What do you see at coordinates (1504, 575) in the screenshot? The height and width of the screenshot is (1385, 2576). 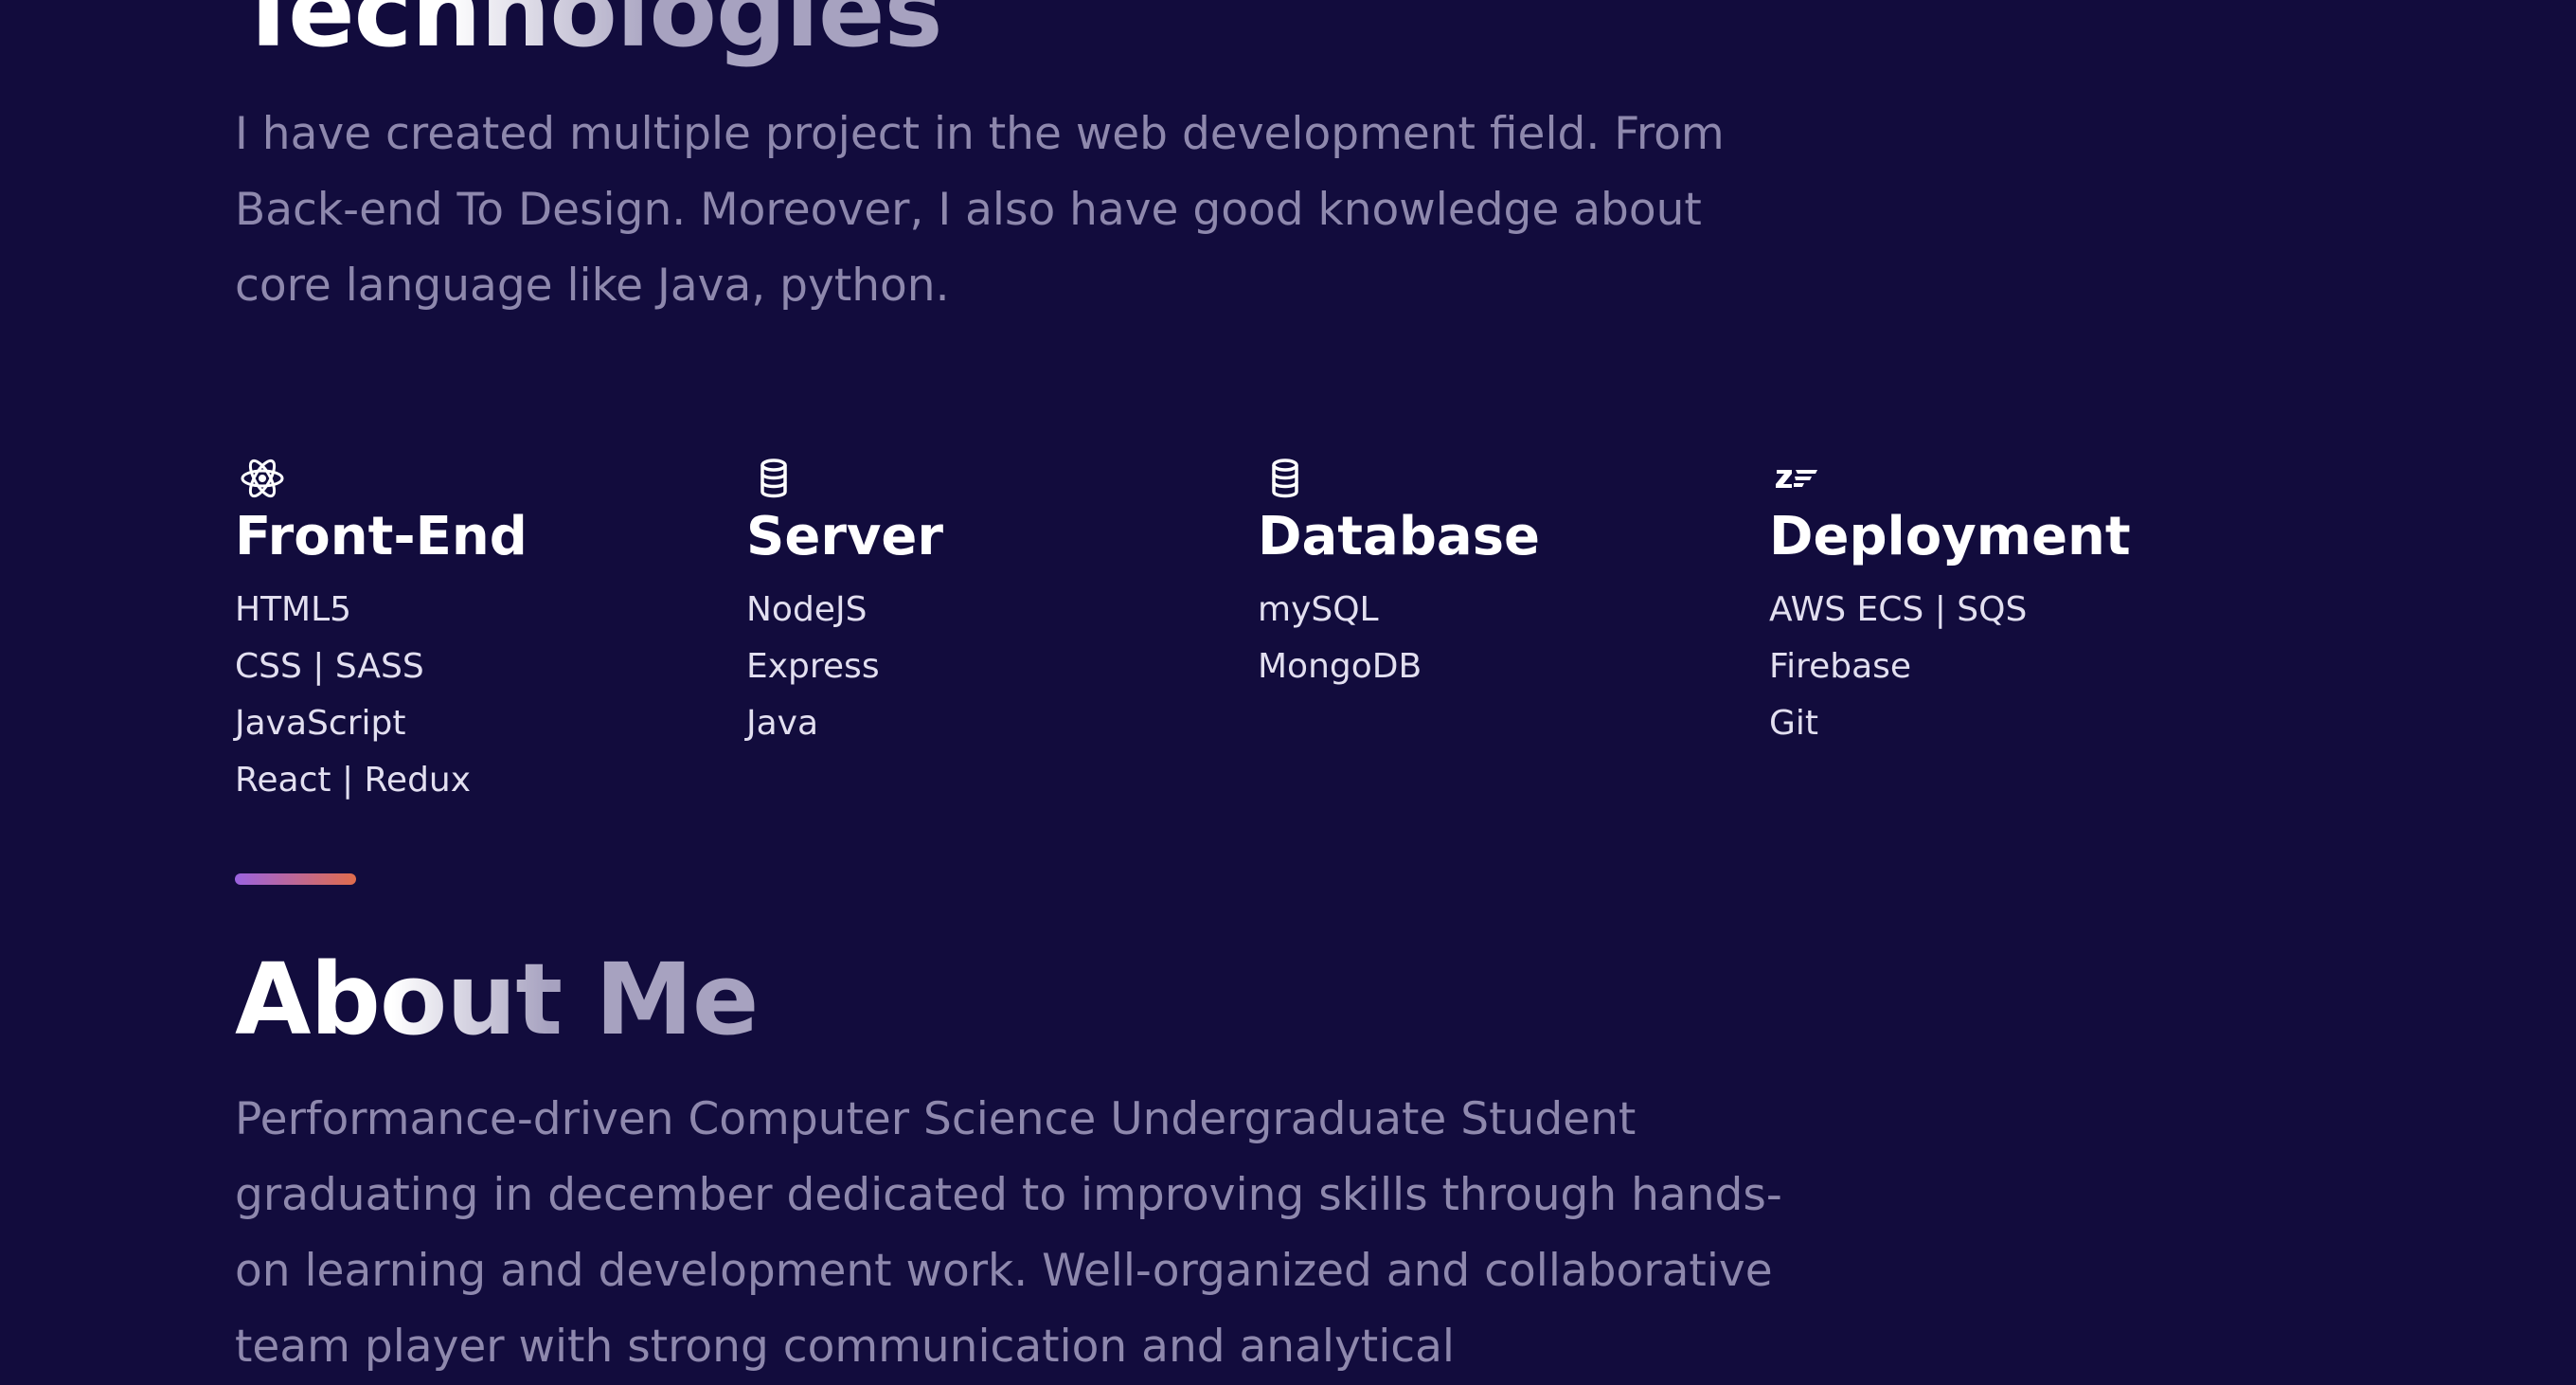 I see `tech-column-database: Database mySQL MongoDB` at bounding box center [1504, 575].